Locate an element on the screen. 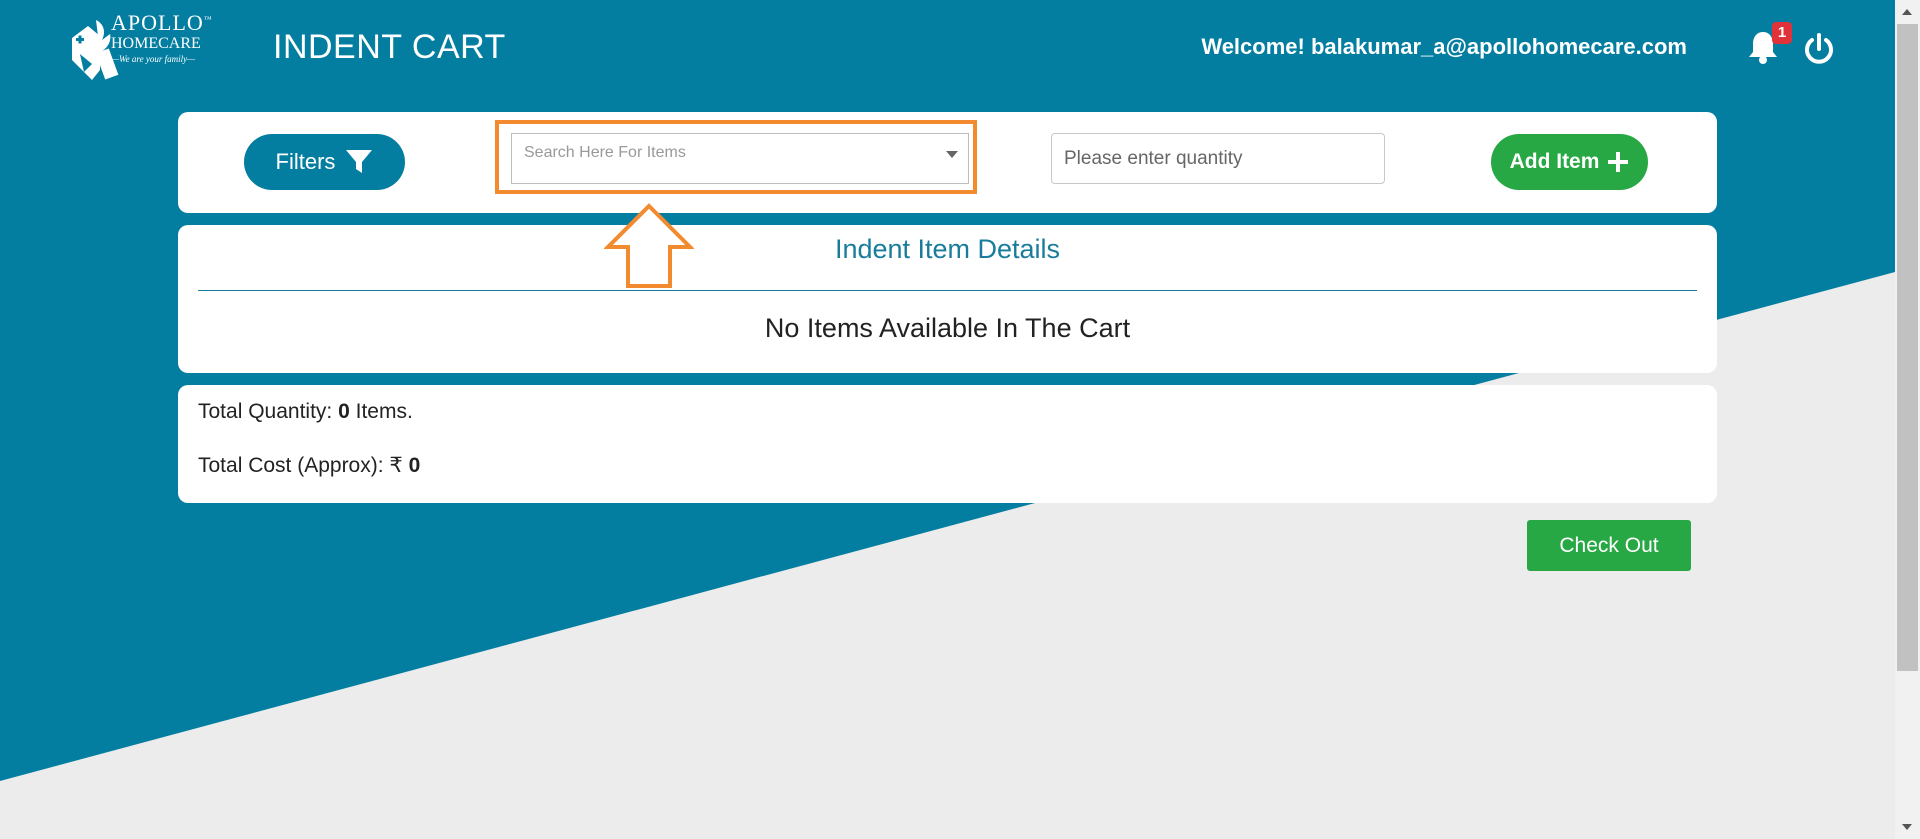 The width and height of the screenshot is (1920, 839). vertical-scrollbar is located at coordinates (1907, 419).